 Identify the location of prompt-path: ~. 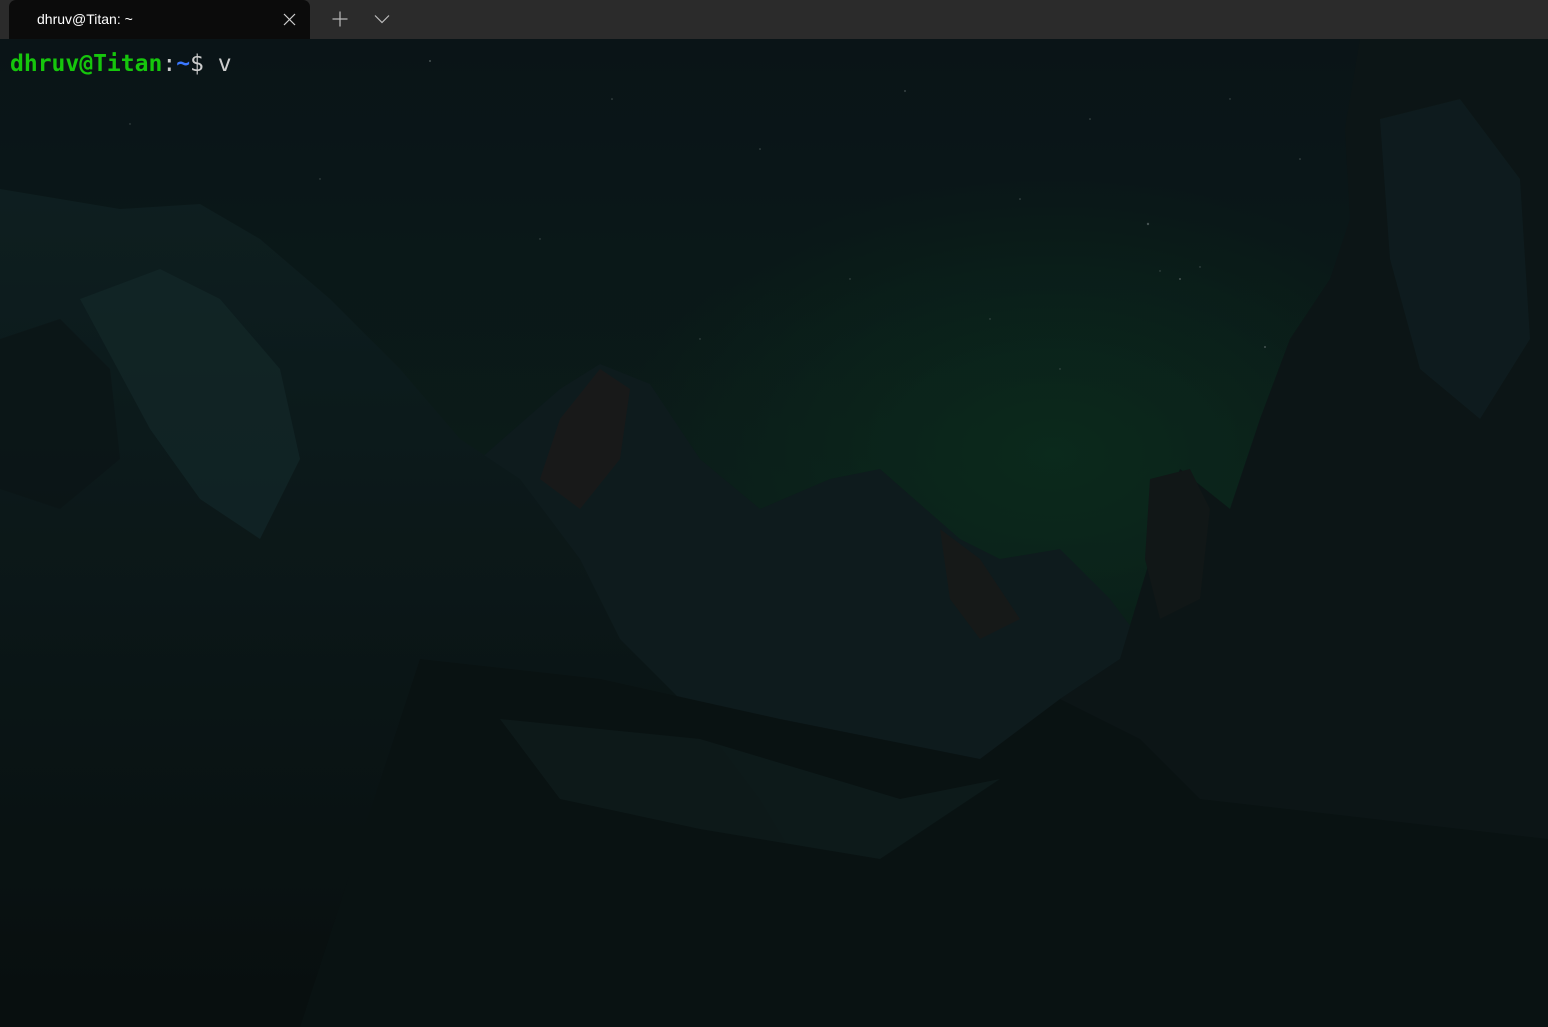
(183, 64).